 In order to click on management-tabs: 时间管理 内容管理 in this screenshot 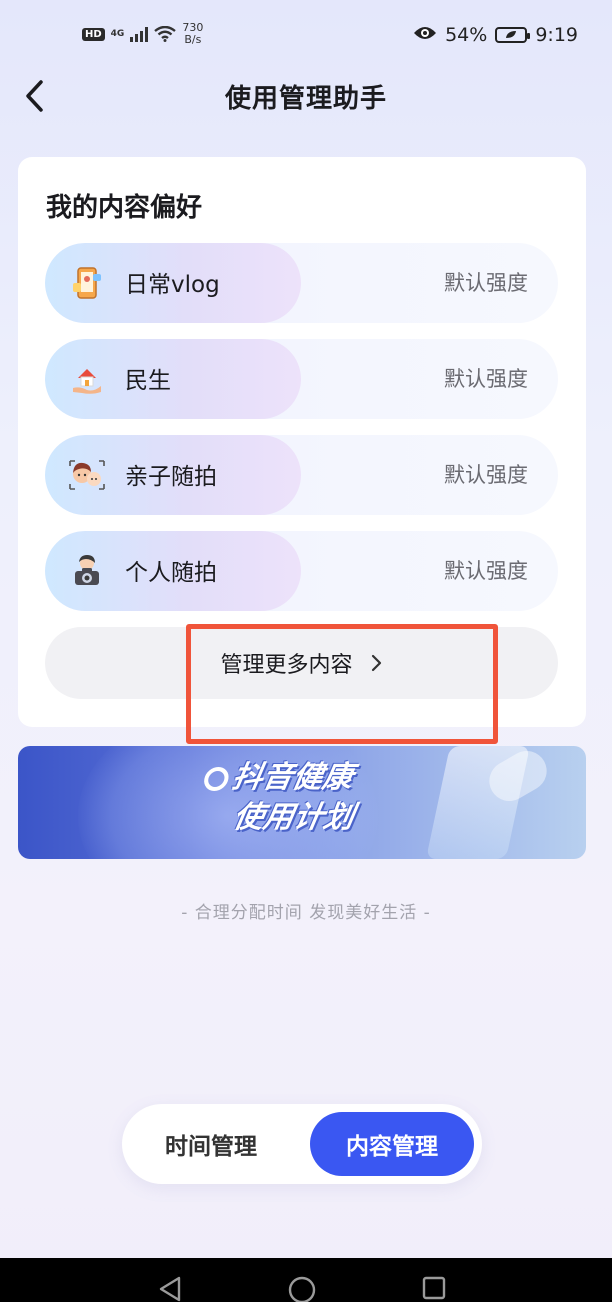, I will do `click(302, 1144)`.